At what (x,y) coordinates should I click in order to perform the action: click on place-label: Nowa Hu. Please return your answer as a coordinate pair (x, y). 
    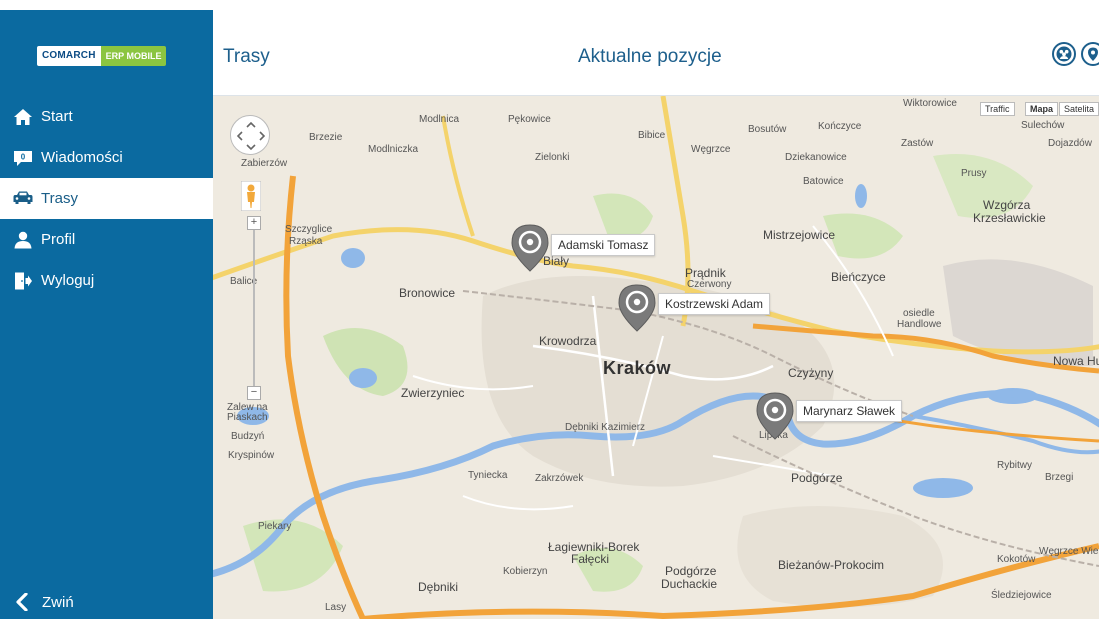
    Looking at the image, I should click on (1076, 361).